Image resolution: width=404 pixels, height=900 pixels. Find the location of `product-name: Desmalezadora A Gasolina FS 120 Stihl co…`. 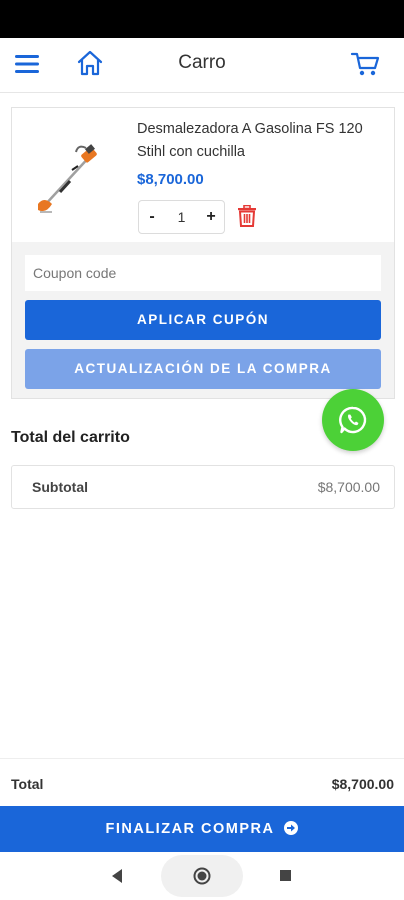

product-name: Desmalezadora A Gasolina FS 120 Stihl co… is located at coordinates (259, 141).